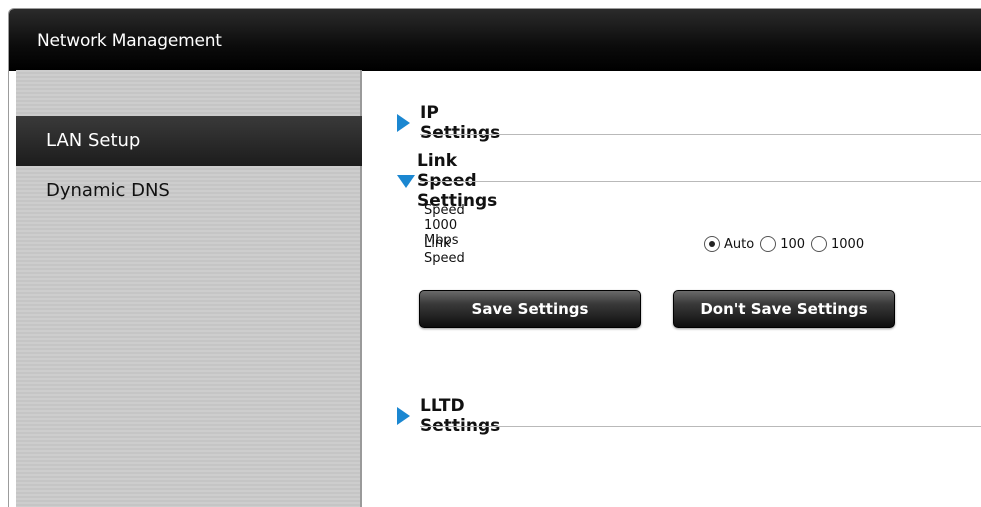  I want to click on sidebar-item-lan-setup: LAN Setup, so click(189, 141).